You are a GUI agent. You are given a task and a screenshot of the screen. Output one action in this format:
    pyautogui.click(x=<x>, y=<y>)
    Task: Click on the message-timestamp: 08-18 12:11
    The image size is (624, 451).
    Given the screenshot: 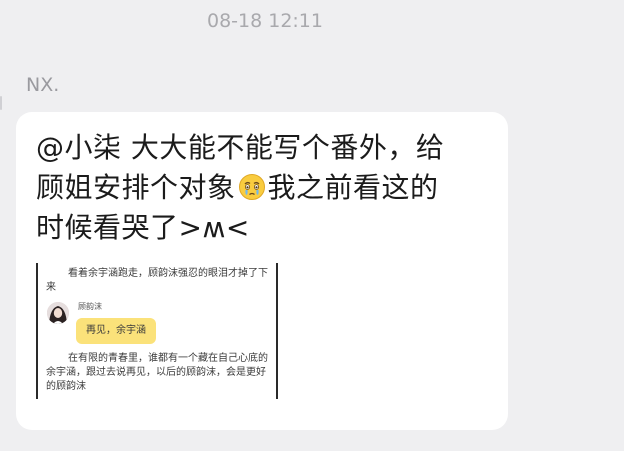 What is the action you would take?
    pyautogui.click(x=264, y=21)
    